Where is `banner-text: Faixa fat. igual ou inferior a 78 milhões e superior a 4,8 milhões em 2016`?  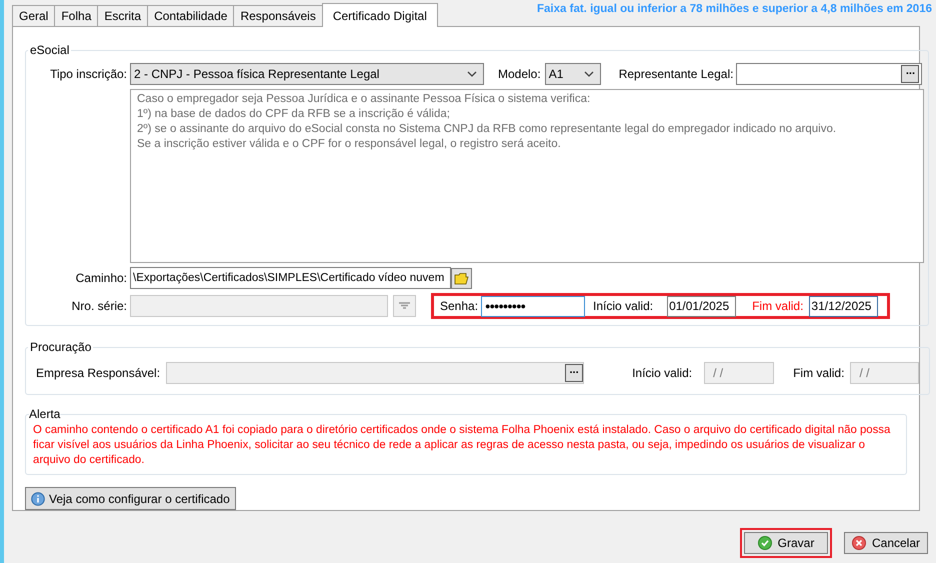 banner-text: Faixa fat. igual ou inferior a 78 milhões e superior a 4,8 milhões em 2016 is located at coordinates (734, 9).